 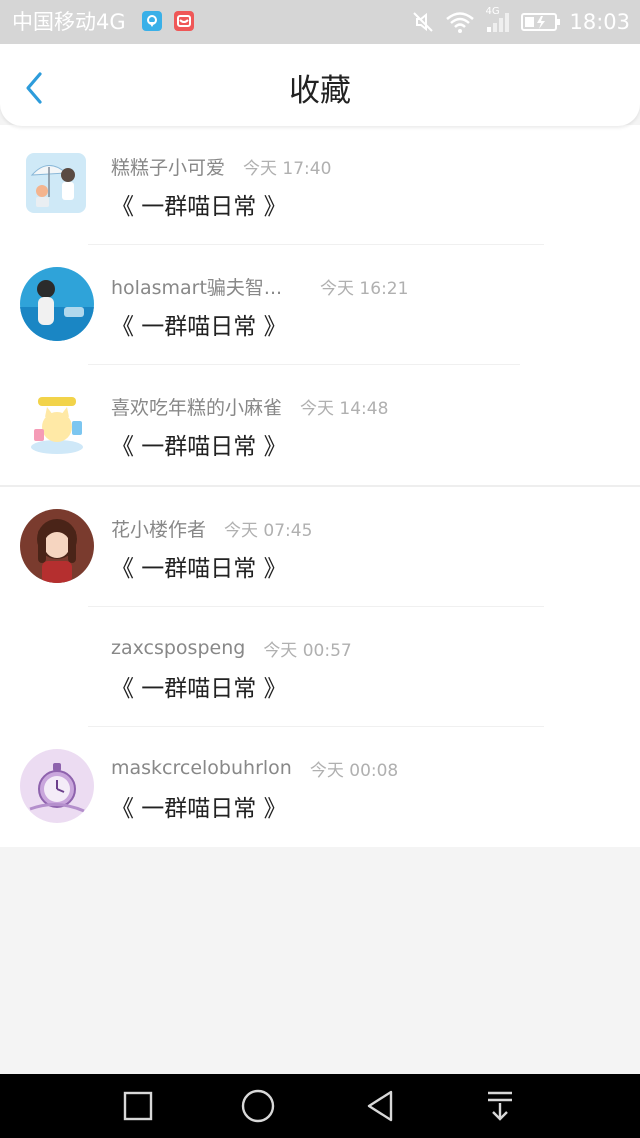 What do you see at coordinates (498, 20) in the screenshot?
I see `signal-icon: 4G` at bounding box center [498, 20].